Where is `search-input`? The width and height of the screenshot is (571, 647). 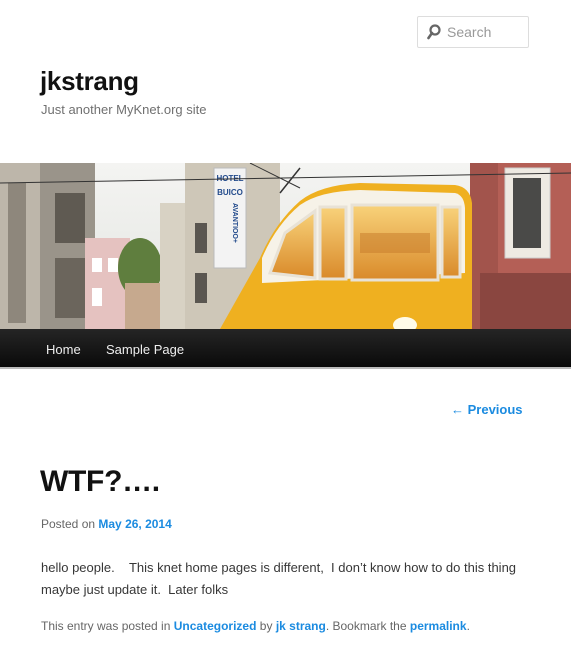
search-input is located at coordinates (487, 32).